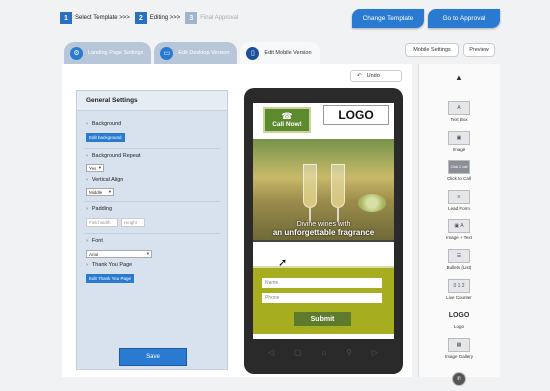 This screenshot has width=550, height=391. I want to click on step-1-label: Select Template >>>, so click(102, 18).